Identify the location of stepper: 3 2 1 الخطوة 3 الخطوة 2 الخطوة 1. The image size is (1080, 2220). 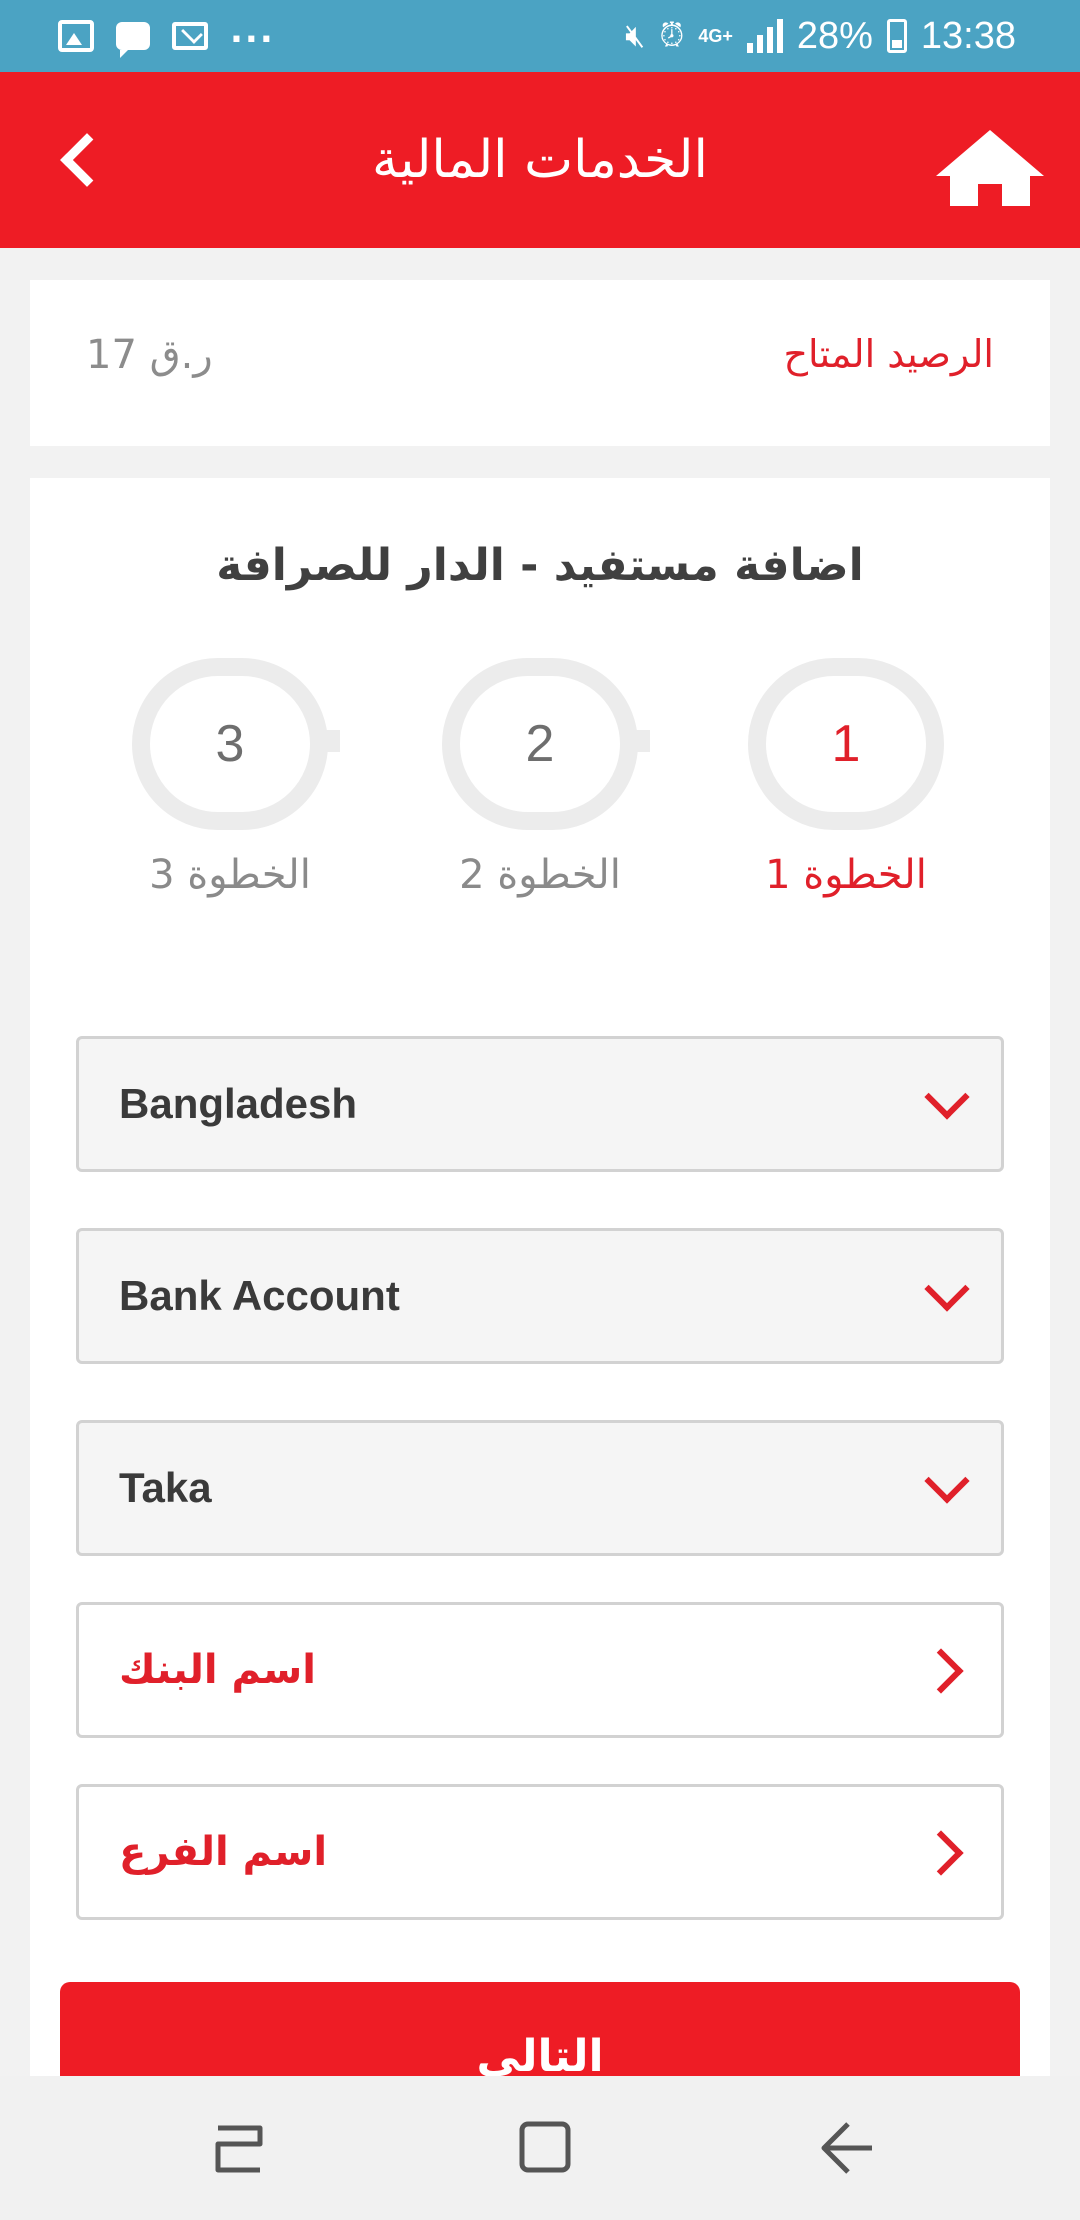
(540, 788).